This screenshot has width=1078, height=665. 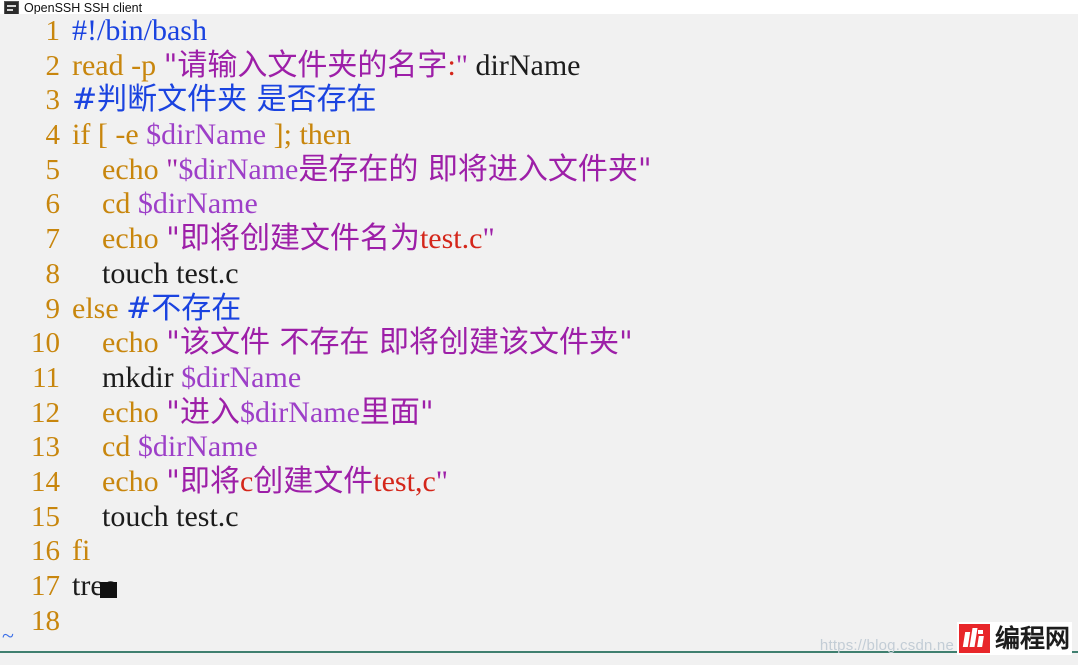 What do you see at coordinates (293, 239) in the screenshot?
I see `code-token-str: "即将创建文件名为` at bounding box center [293, 239].